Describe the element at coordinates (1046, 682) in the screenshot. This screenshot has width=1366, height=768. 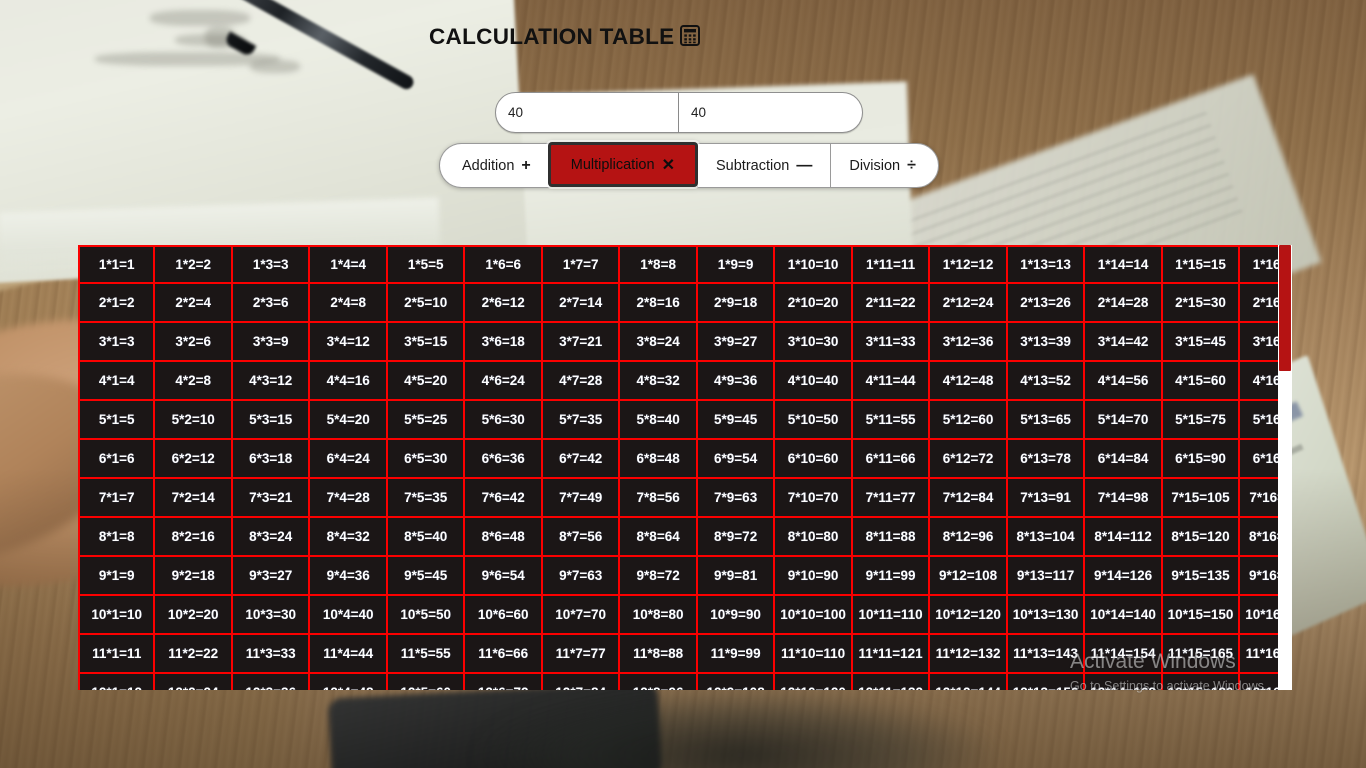
I see `table-cell: 12*13=156` at that location.